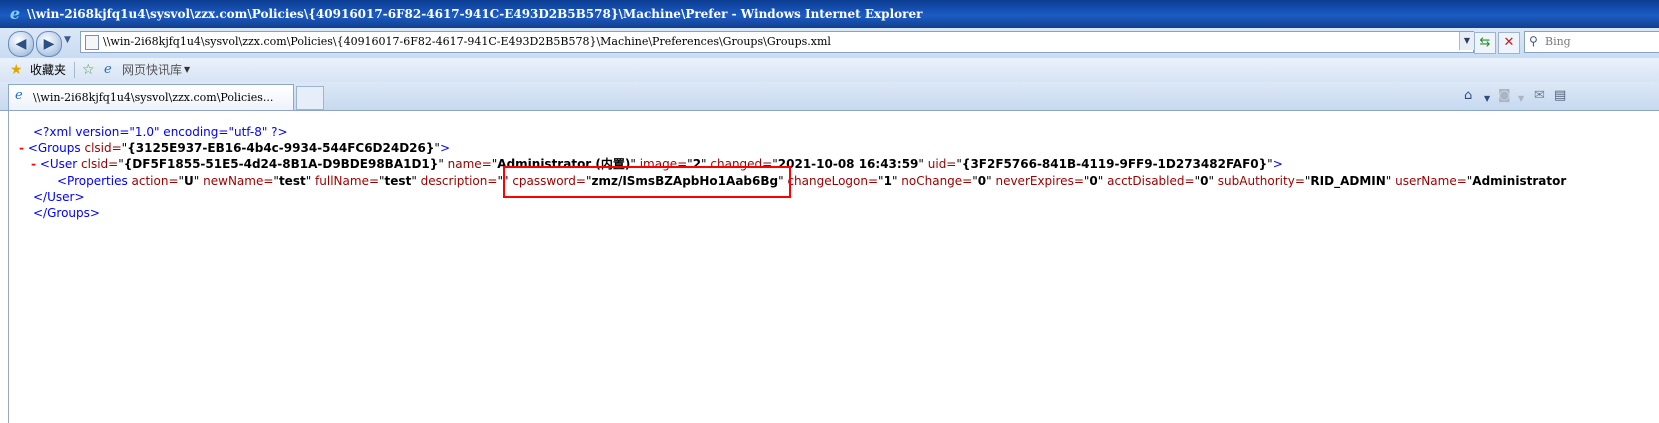 The image size is (1659, 423). What do you see at coordinates (236, 181) in the screenshot?
I see `newname-attr: newName=` at bounding box center [236, 181].